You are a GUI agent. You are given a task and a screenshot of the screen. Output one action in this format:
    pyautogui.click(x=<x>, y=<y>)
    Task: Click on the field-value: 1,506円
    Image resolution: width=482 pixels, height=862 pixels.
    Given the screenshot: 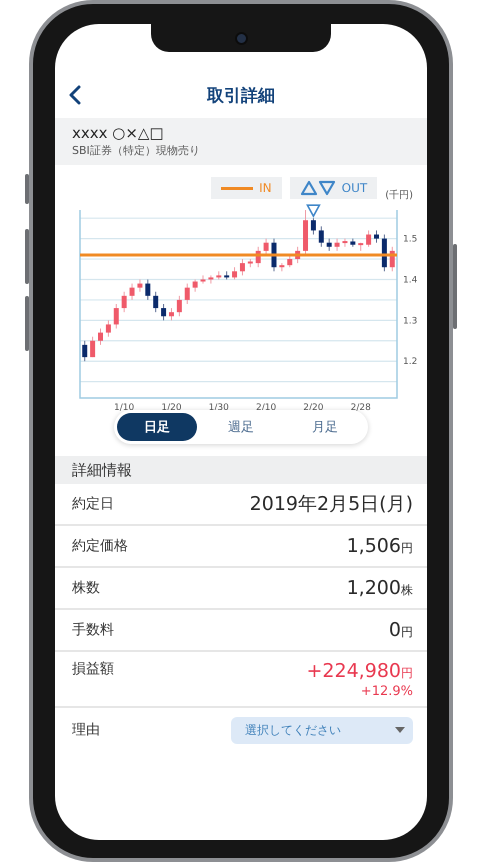 What is the action you would take?
    pyautogui.click(x=379, y=546)
    